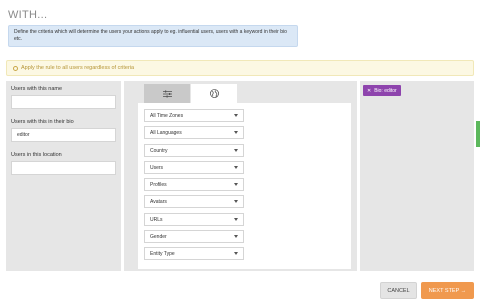 This screenshot has height=302, width=480. I want to click on tab-filters, so click(167, 93).